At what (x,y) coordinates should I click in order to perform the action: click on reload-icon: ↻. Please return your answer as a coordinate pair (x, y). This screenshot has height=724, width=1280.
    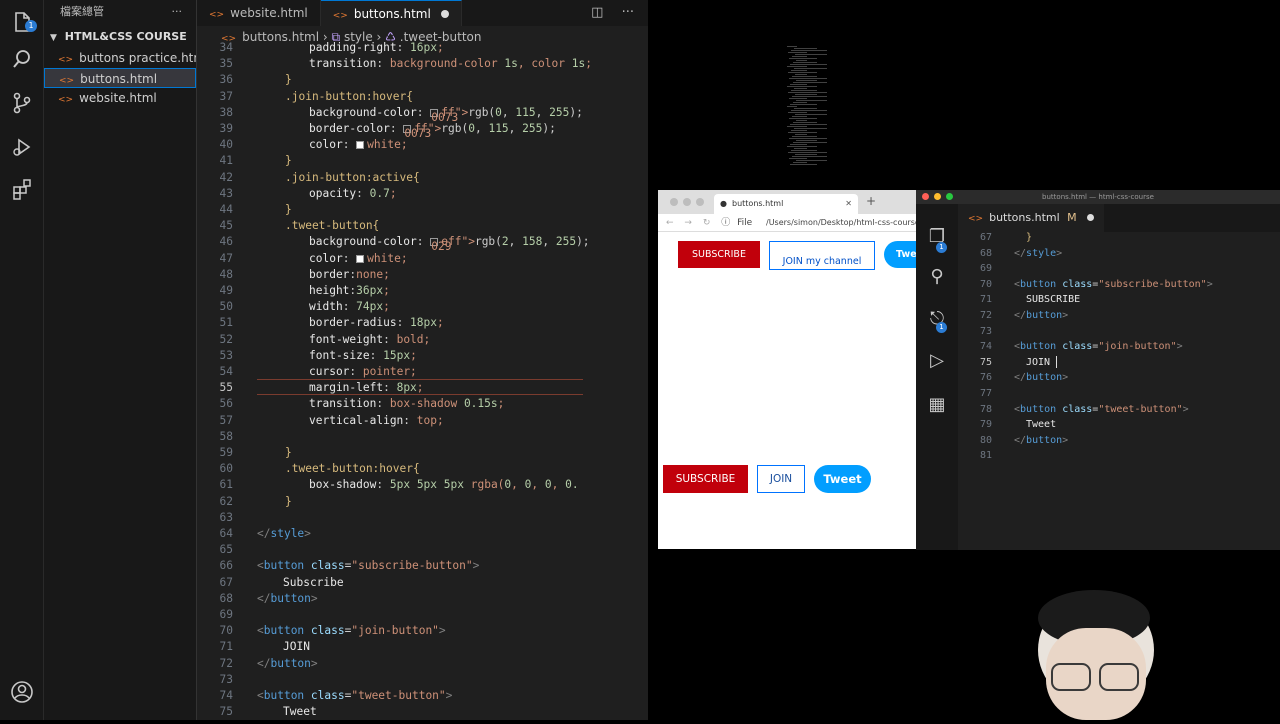
    Looking at the image, I should click on (707, 223).